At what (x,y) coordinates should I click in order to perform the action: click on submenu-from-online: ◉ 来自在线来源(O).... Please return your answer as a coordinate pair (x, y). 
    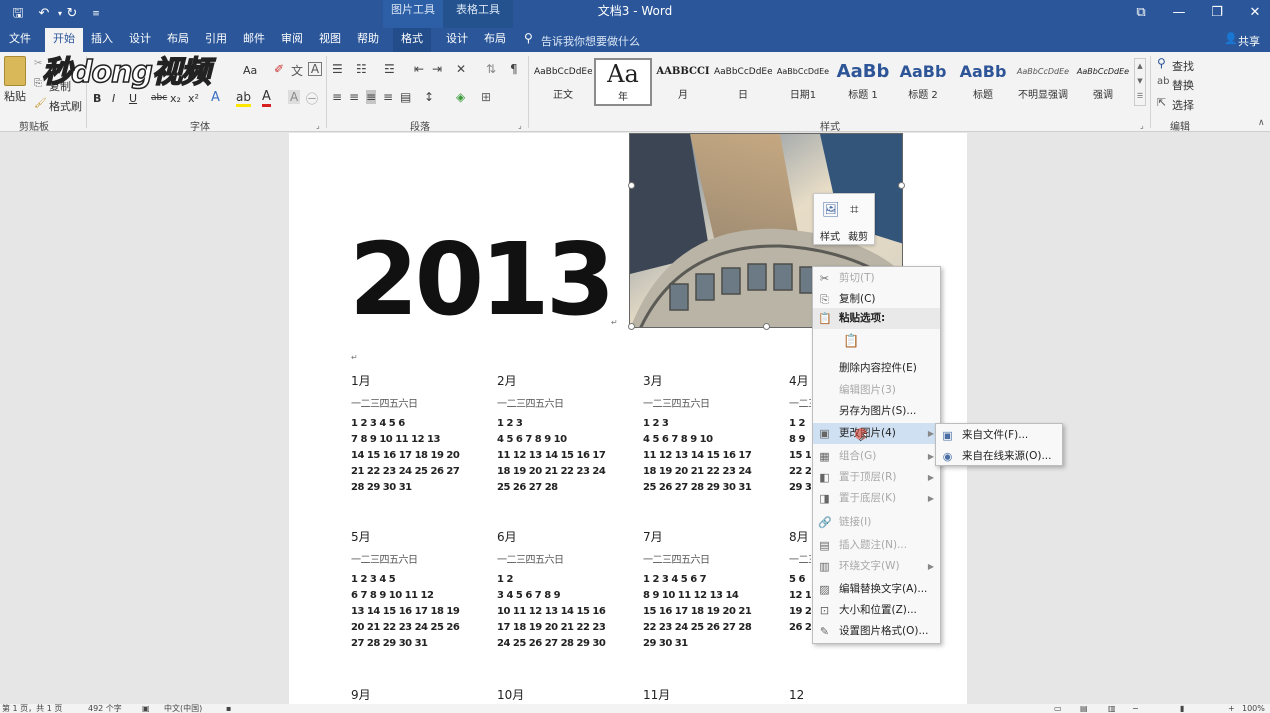
    Looking at the image, I should click on (999, 456).